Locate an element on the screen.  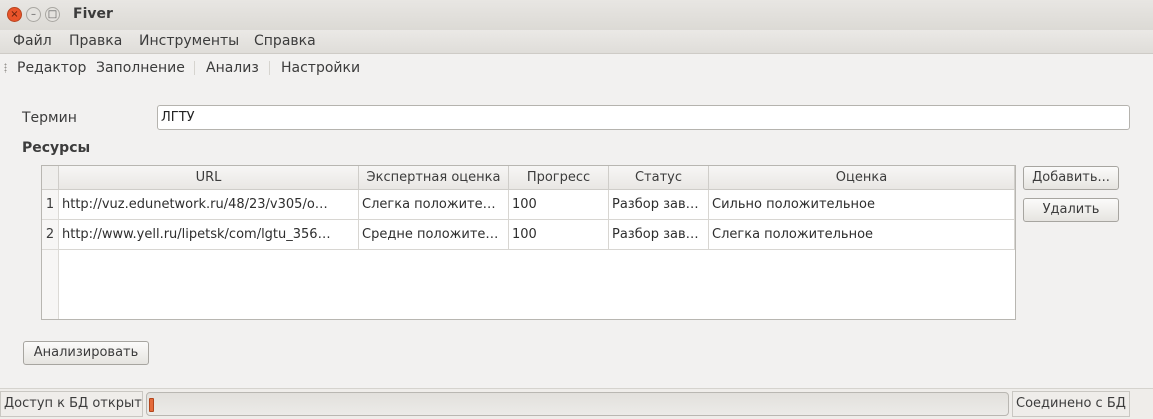
minimize-window-button: – is located at coordinates (33, 14).